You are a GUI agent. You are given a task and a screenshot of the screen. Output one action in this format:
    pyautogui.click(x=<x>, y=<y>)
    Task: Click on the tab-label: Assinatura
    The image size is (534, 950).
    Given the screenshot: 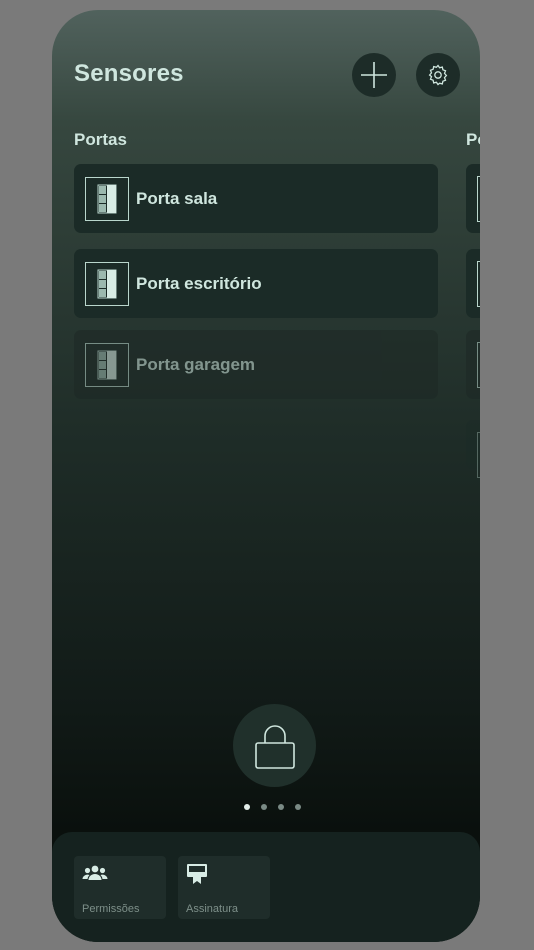 What is the action you would take?
    pyautogui.click(x=212, y=909)
    